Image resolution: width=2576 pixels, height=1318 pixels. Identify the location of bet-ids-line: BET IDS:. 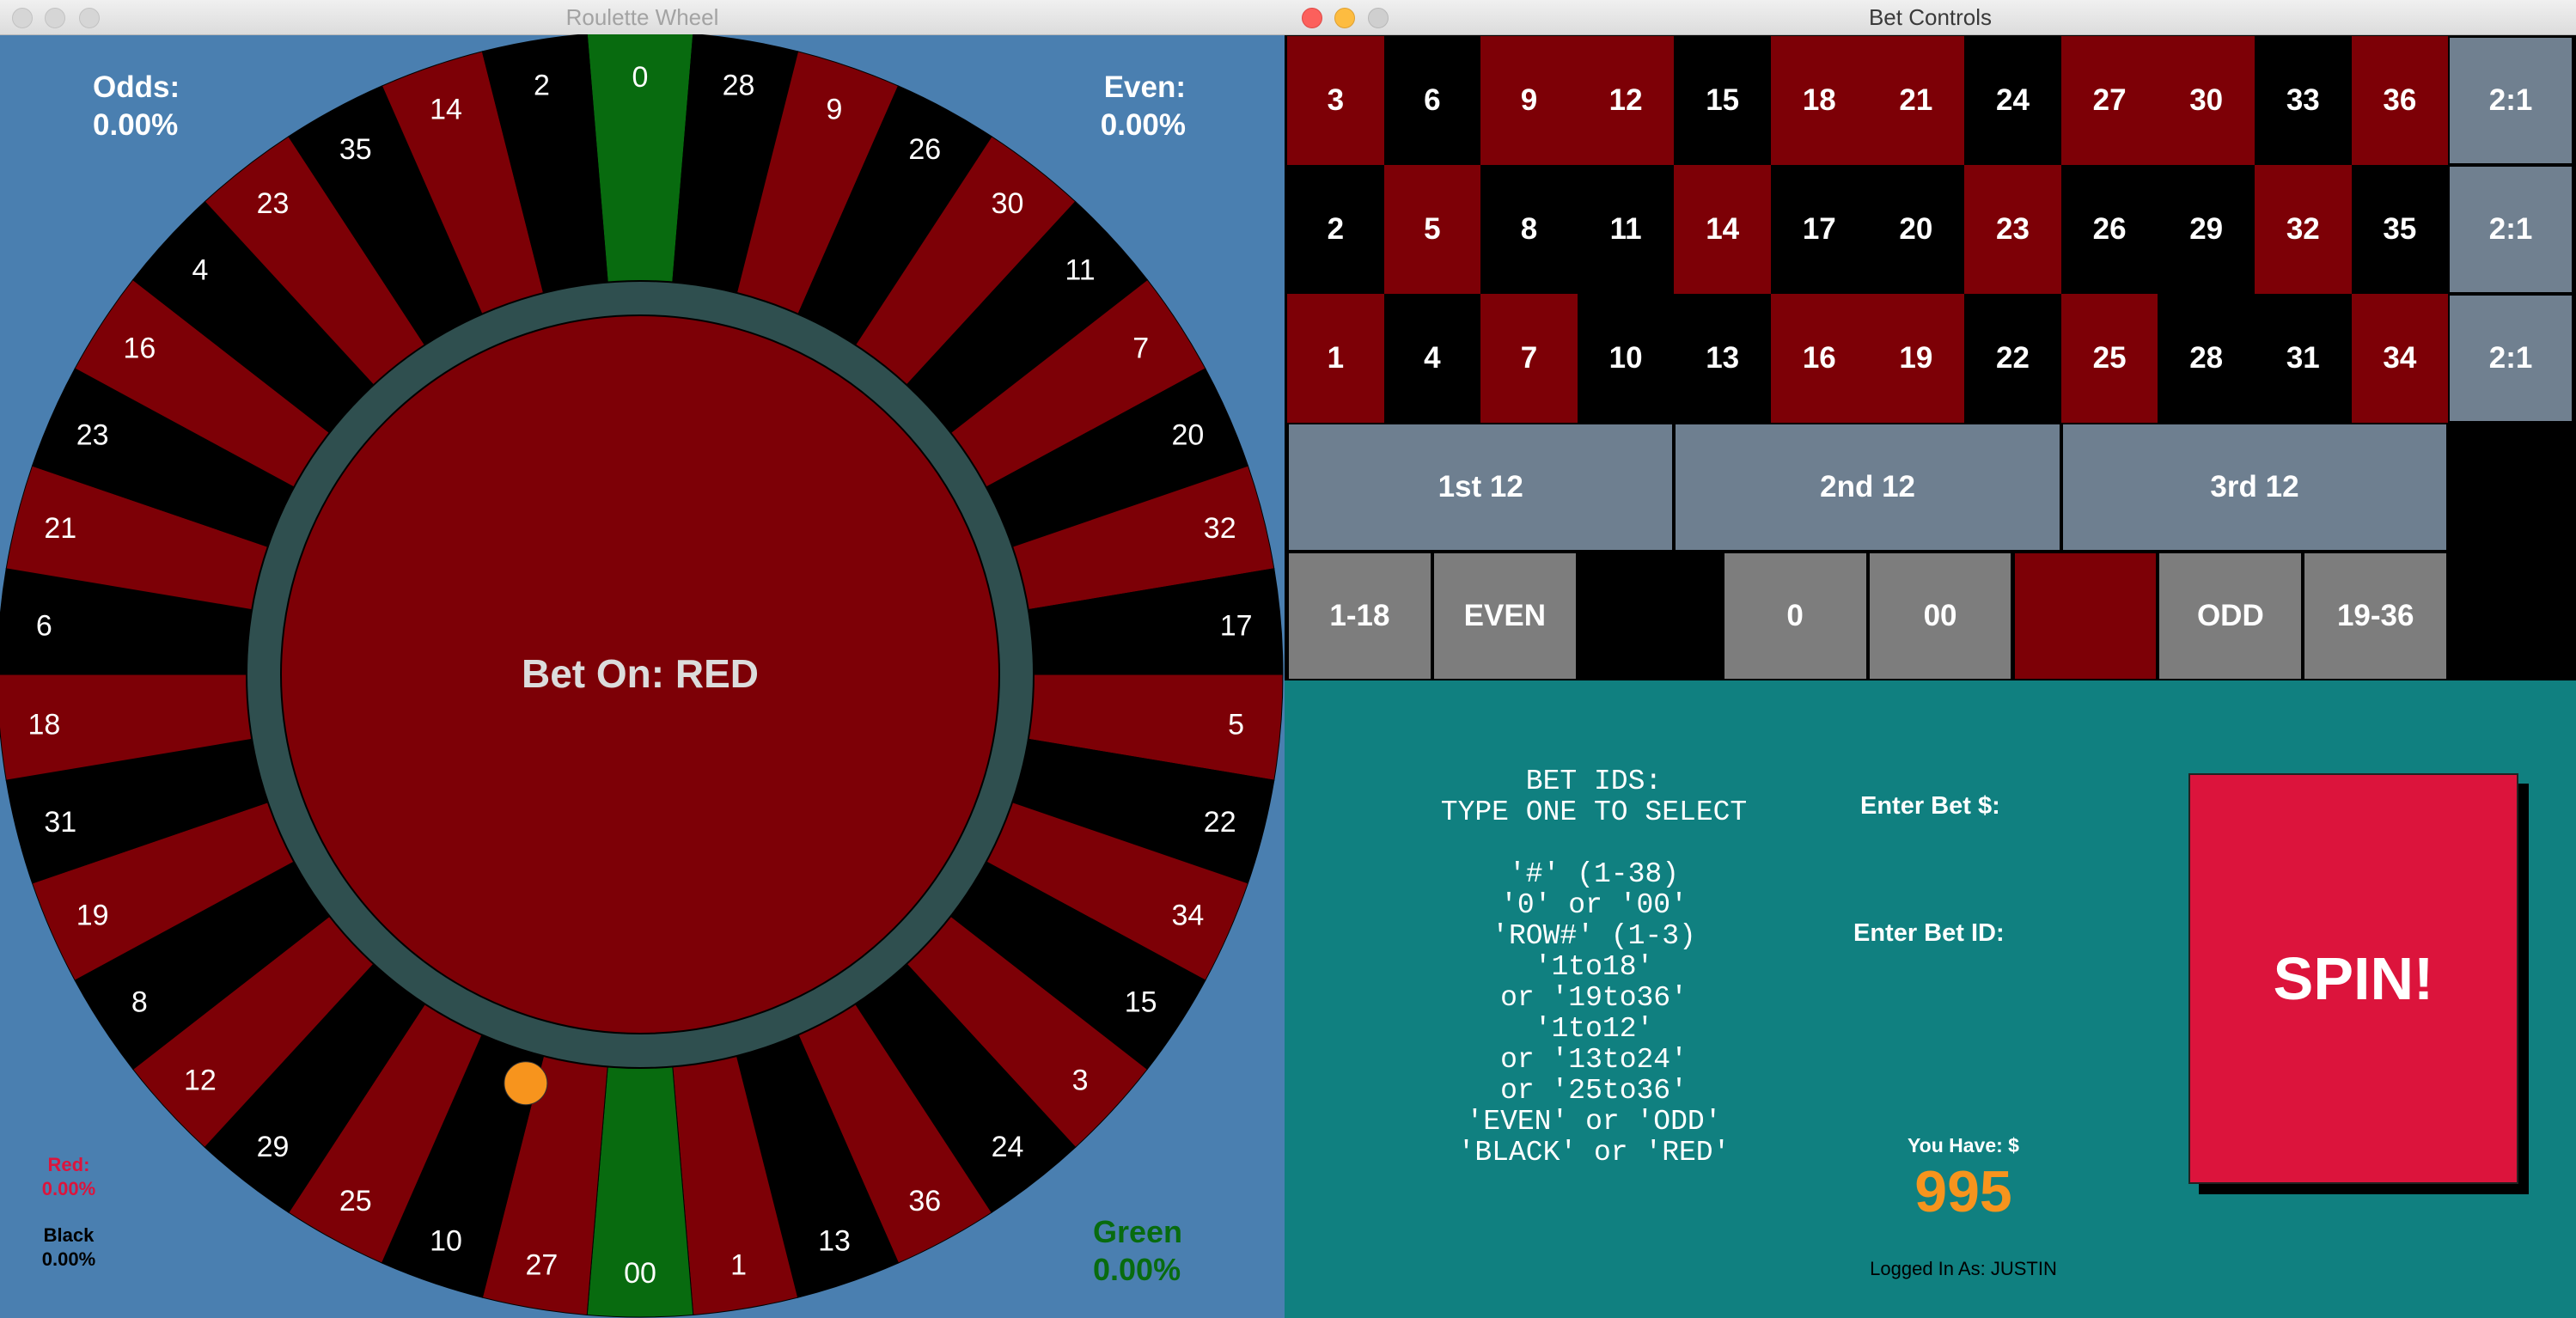
(1594, 782).